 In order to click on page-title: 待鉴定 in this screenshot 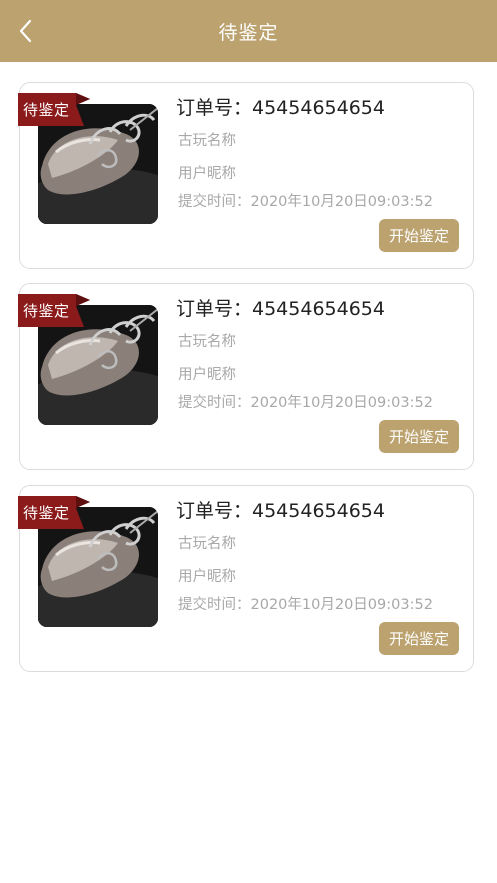, I will do `click(248, 32)`.